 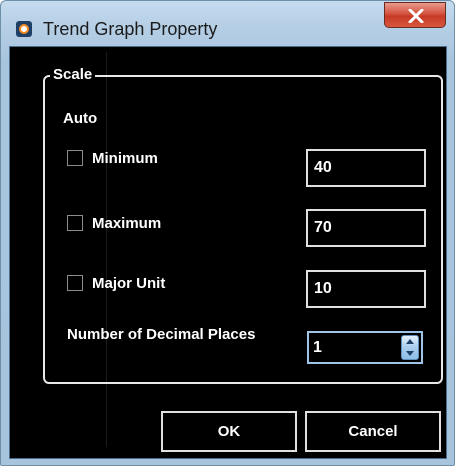 What do you see at coordinates (75, 223) in the screenshot?
I see `maximum-checkbox` at bounding box center [75, 223].